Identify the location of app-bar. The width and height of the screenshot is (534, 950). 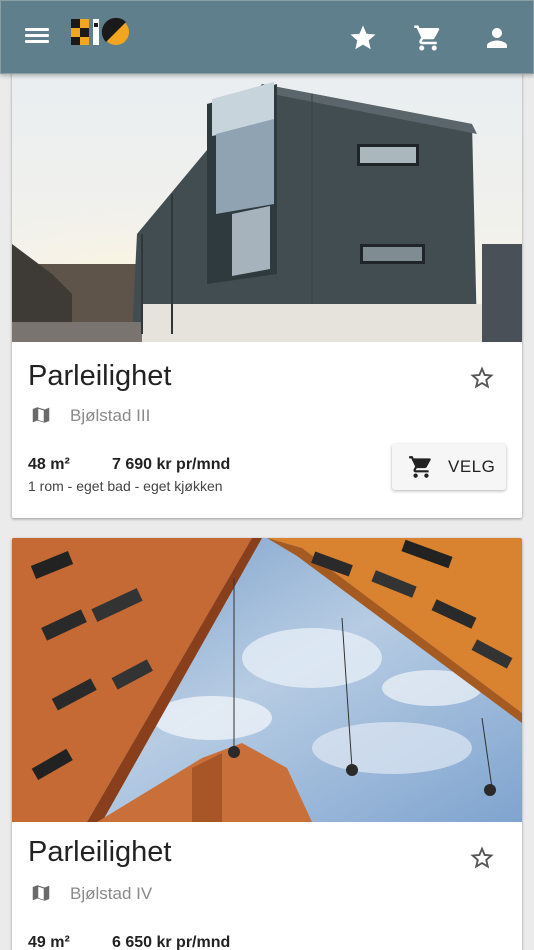
(267, 37).